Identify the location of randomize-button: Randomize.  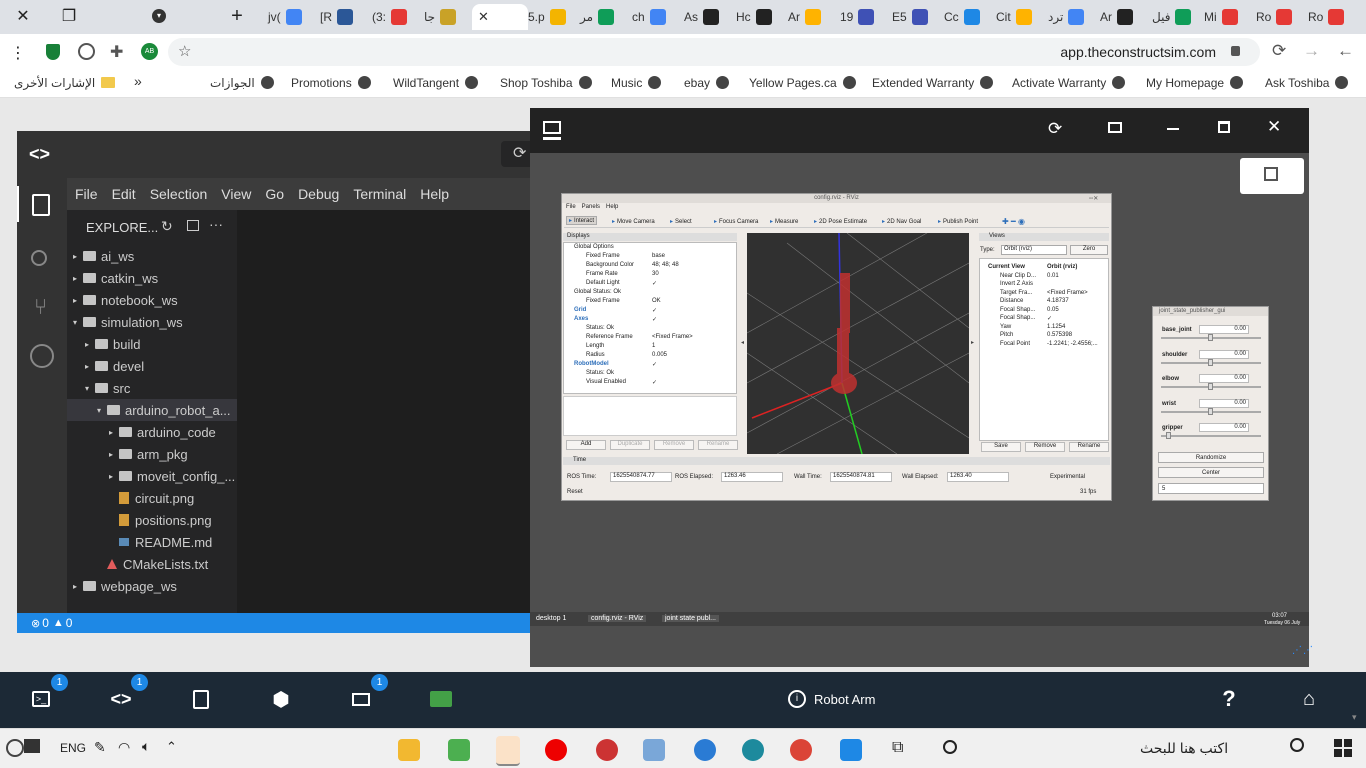
(1211, 457).